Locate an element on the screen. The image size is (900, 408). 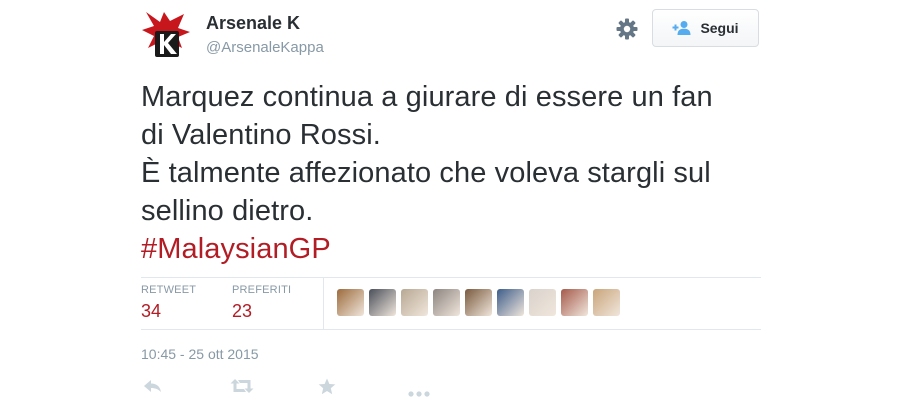
follow-label: Segui is located at coordinates (719, 28).